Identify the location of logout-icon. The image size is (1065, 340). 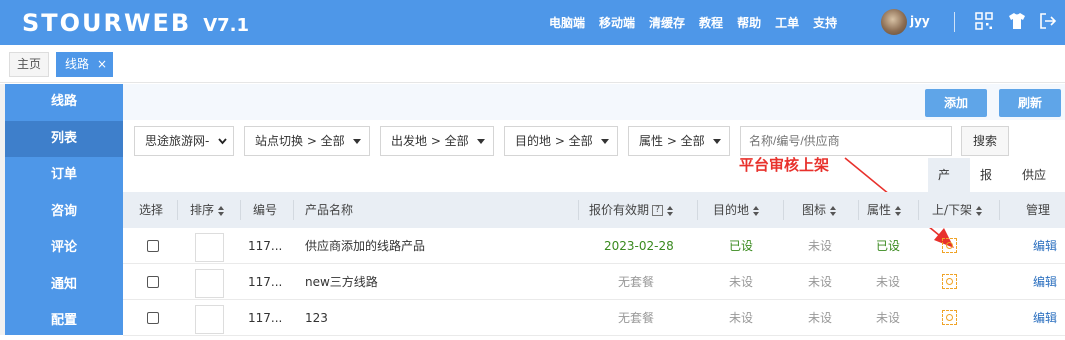
(1048, 21).